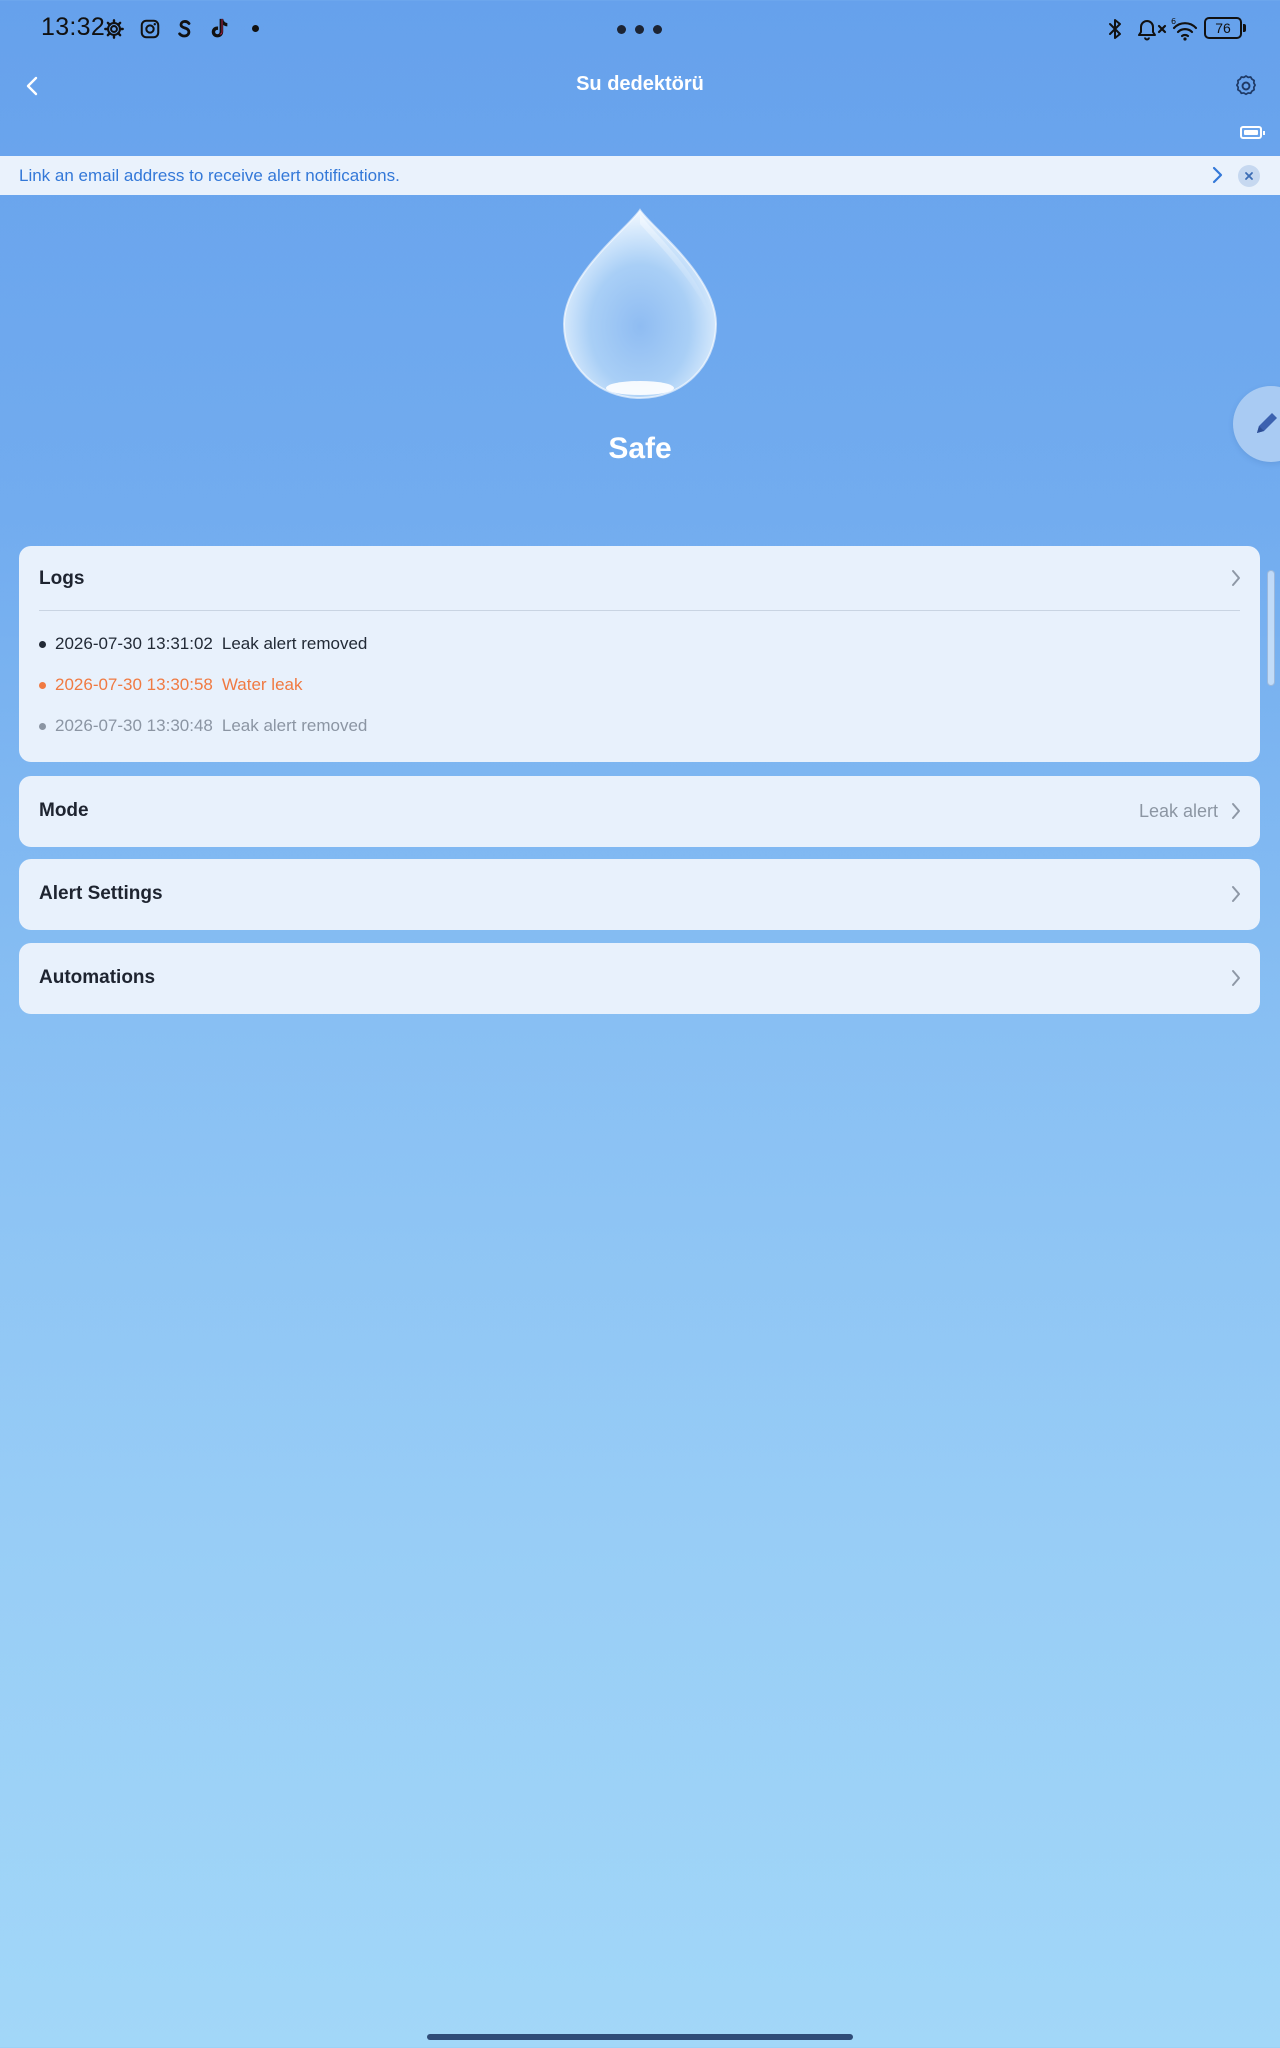 This screenshot has height=2048, width=1280. What do you see at coordinates (101, 893) in the screenshot?
I see `alert-settings-label: Alert Settings` at bounding box center [101, 893].